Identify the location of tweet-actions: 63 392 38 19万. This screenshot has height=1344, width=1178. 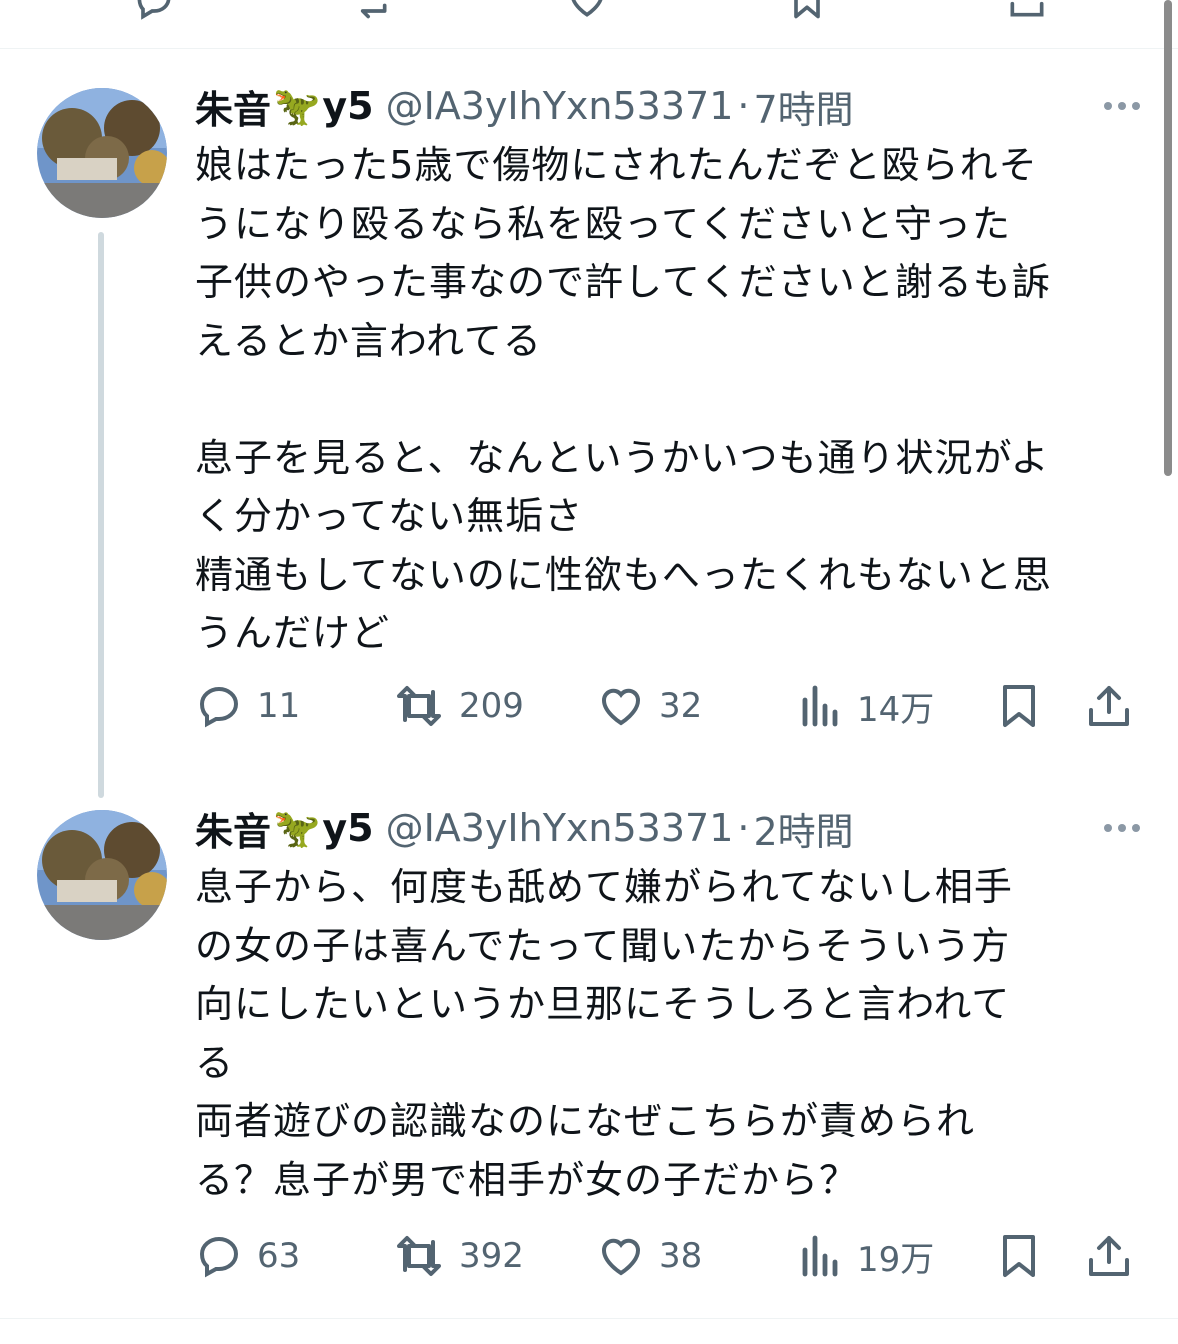
(670, 1256).